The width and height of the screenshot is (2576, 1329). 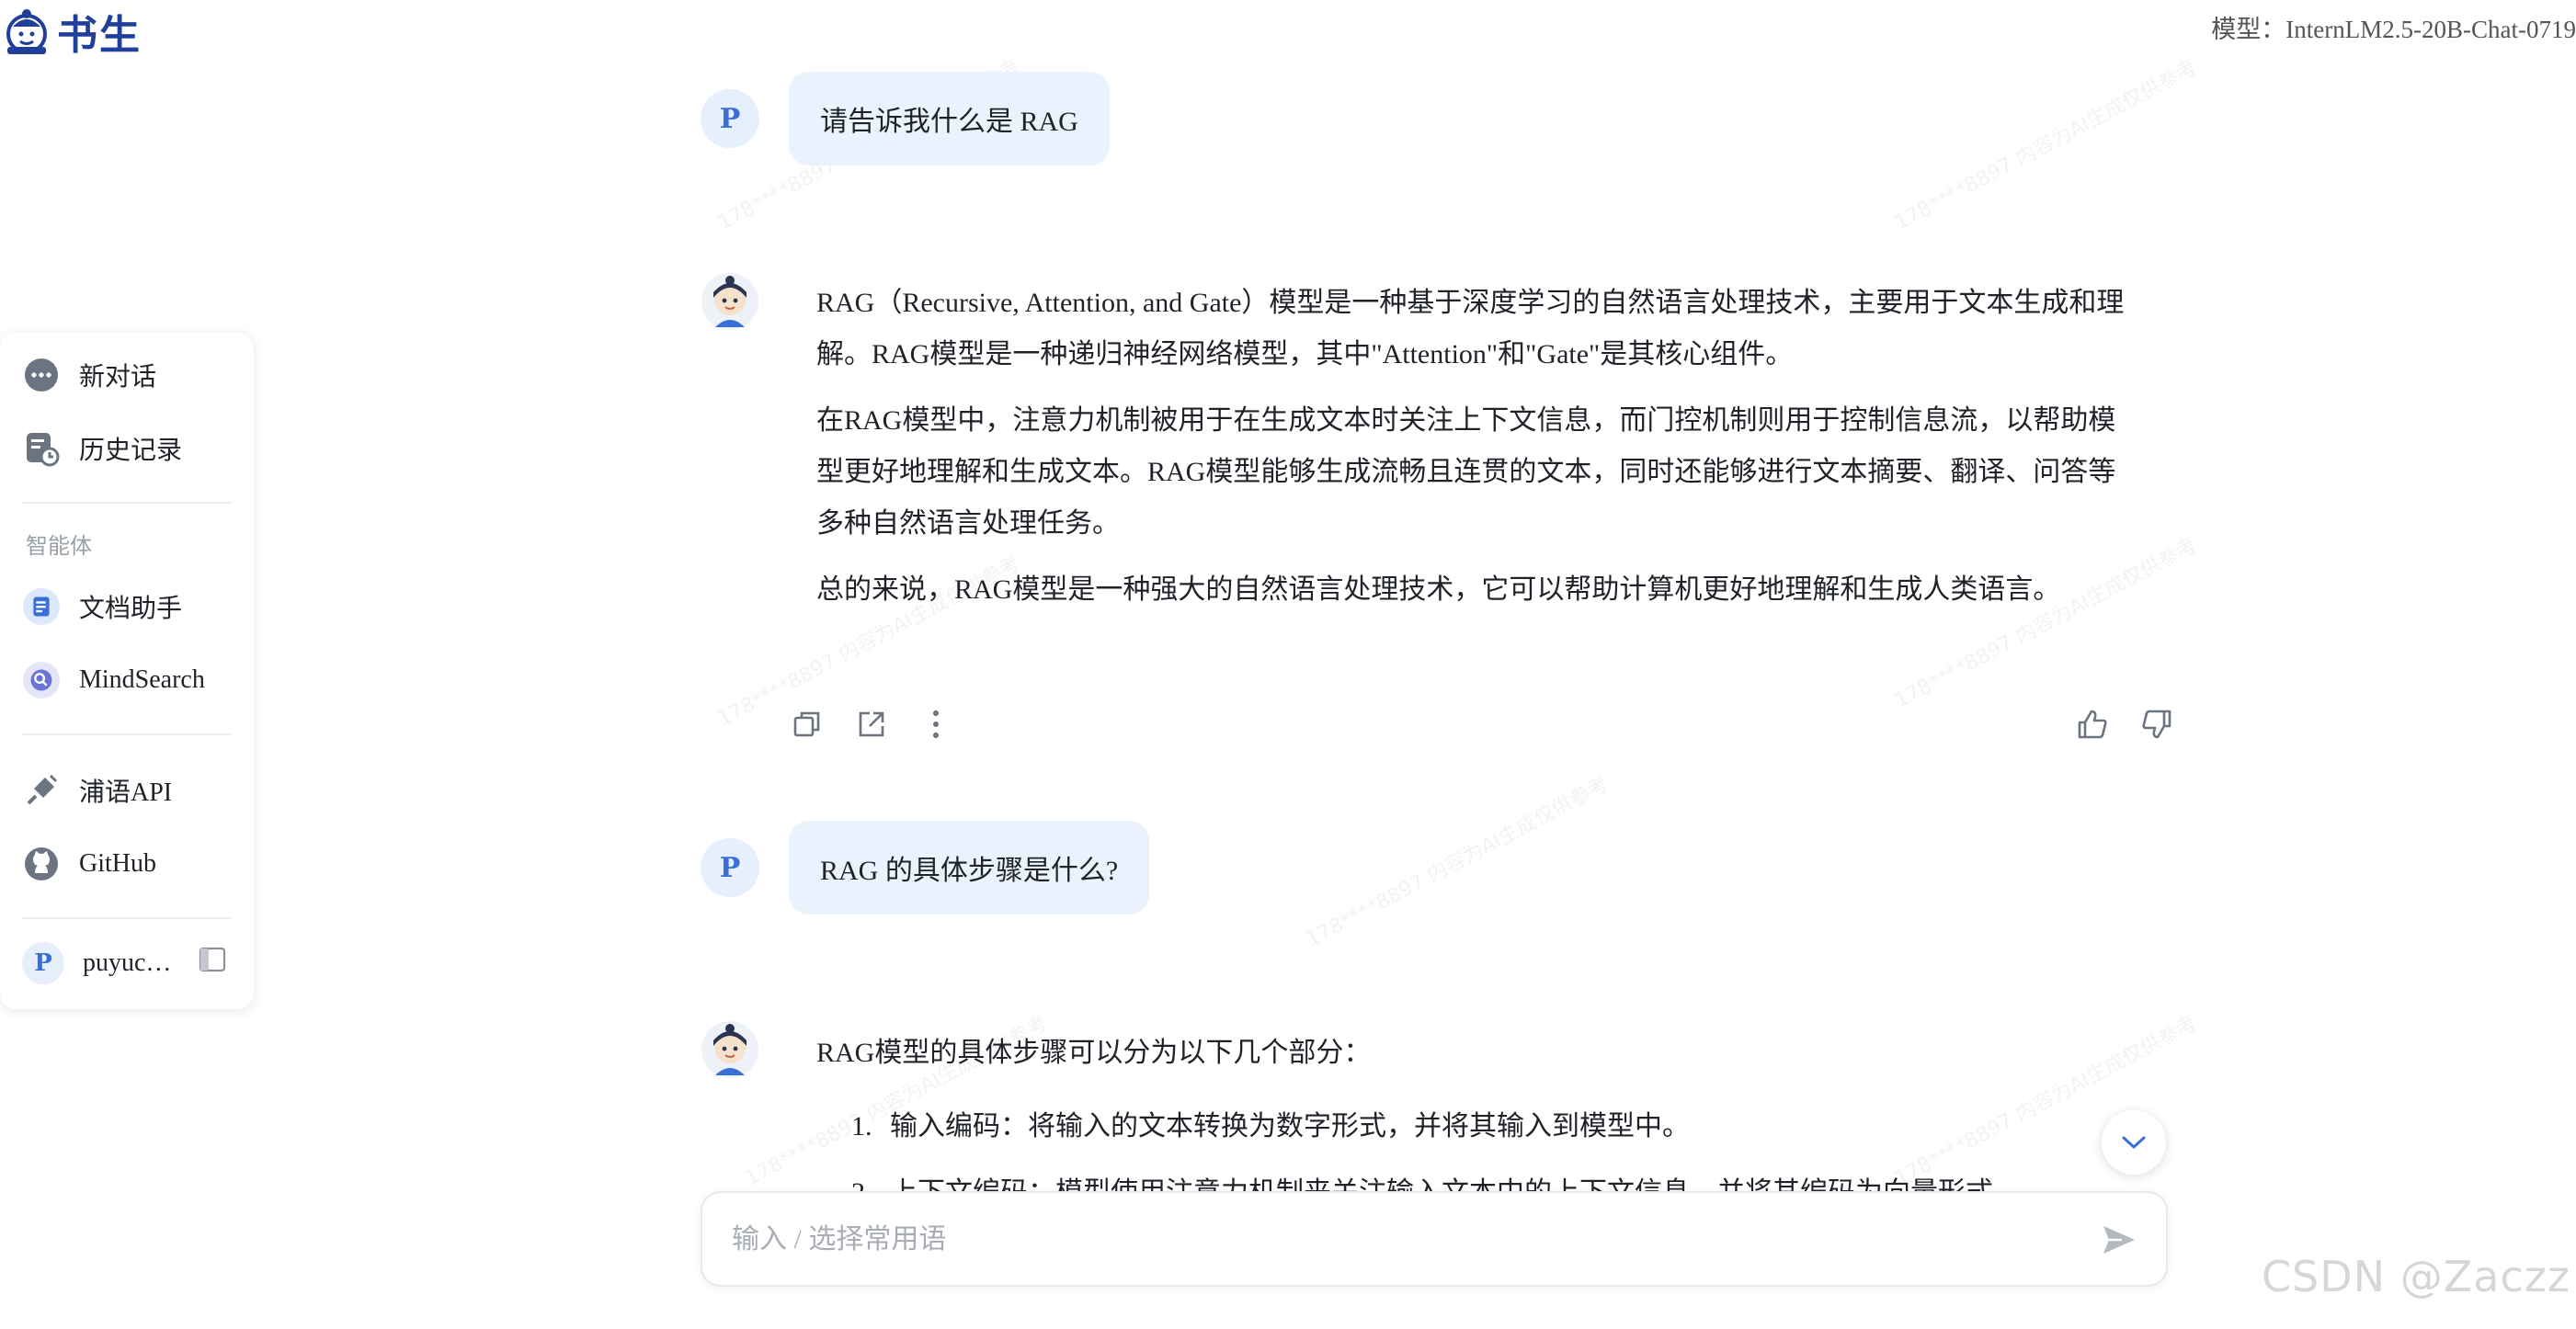 I want to click on thumbs-up-icon, so click(x=2092, y=724).